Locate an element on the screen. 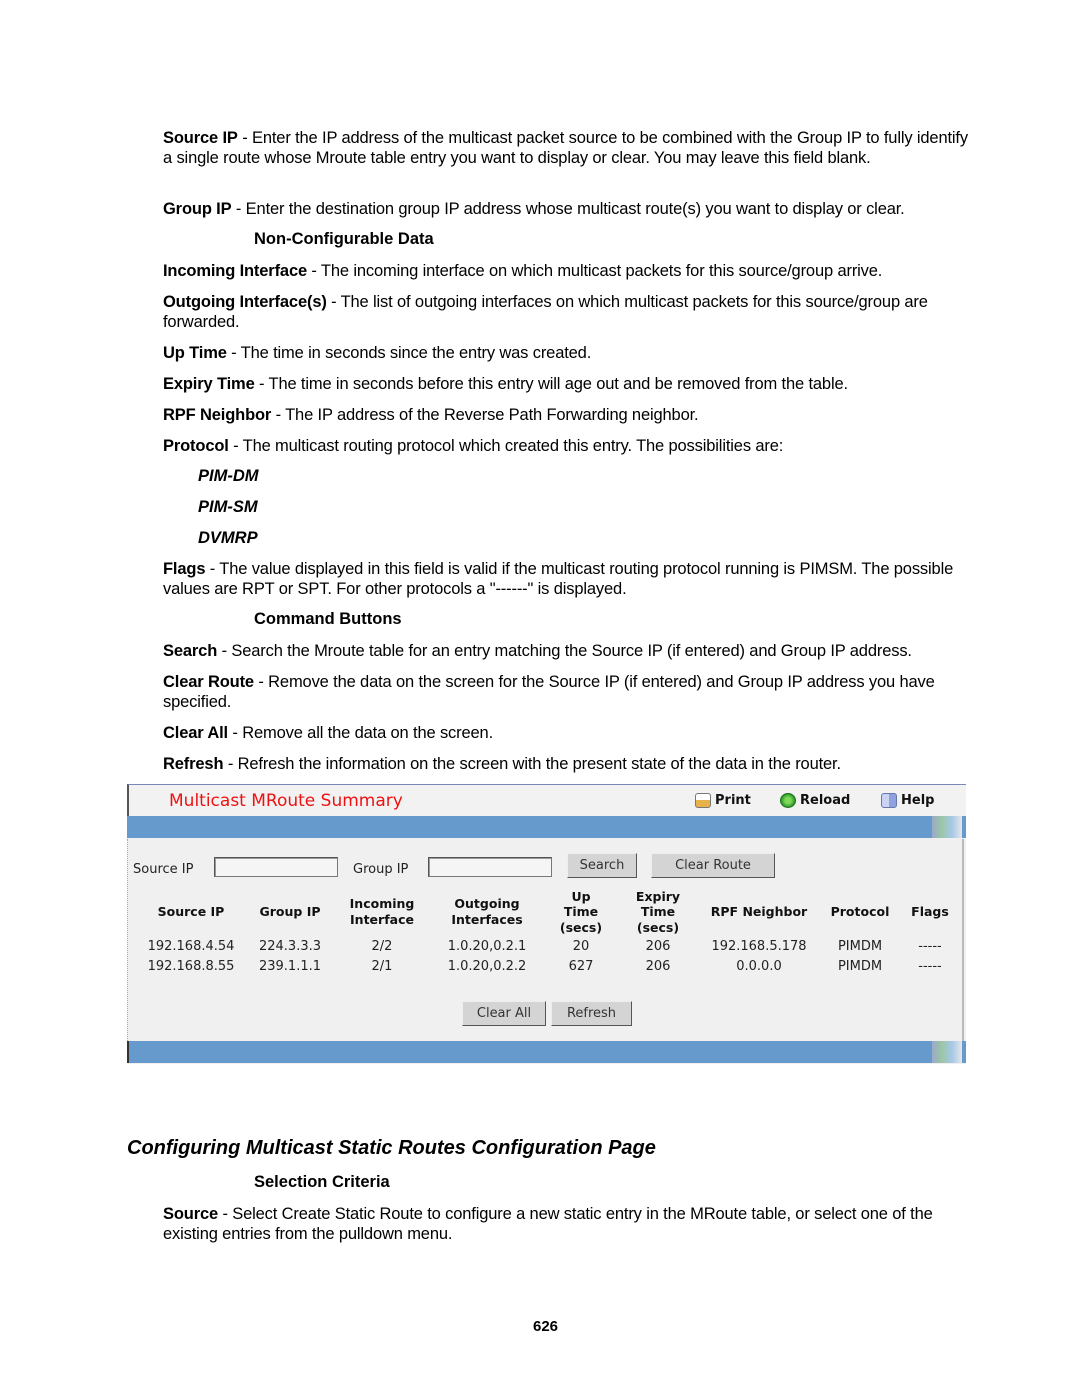 The image size is (1080, 1397). term: Clear All is located at coordinates (195, 733).